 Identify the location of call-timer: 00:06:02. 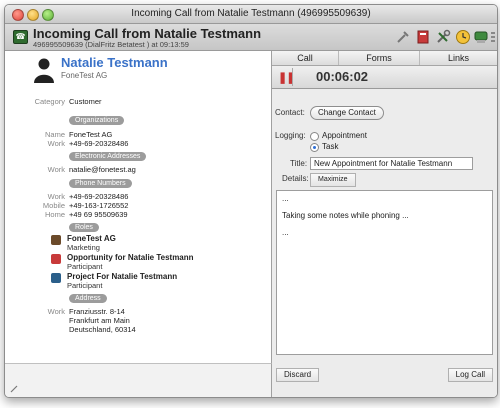
(342, 76).